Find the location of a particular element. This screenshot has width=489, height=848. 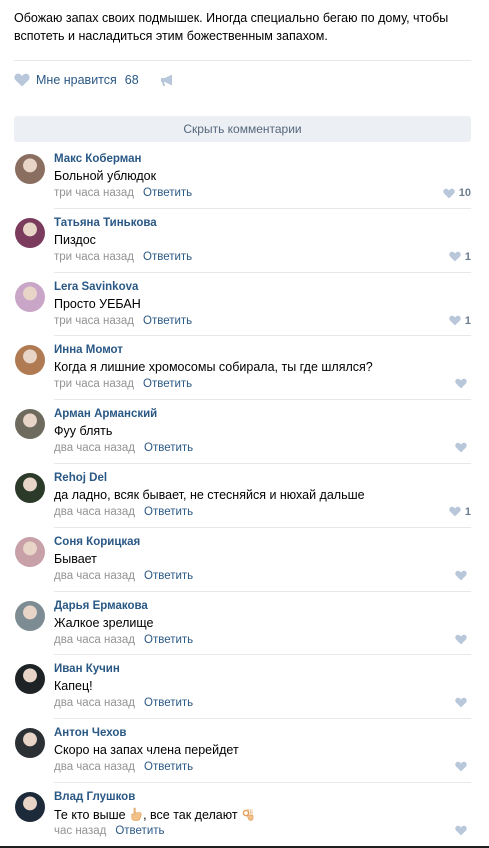

comment-author: Влад Глушков is located at coordinates (94, 797).